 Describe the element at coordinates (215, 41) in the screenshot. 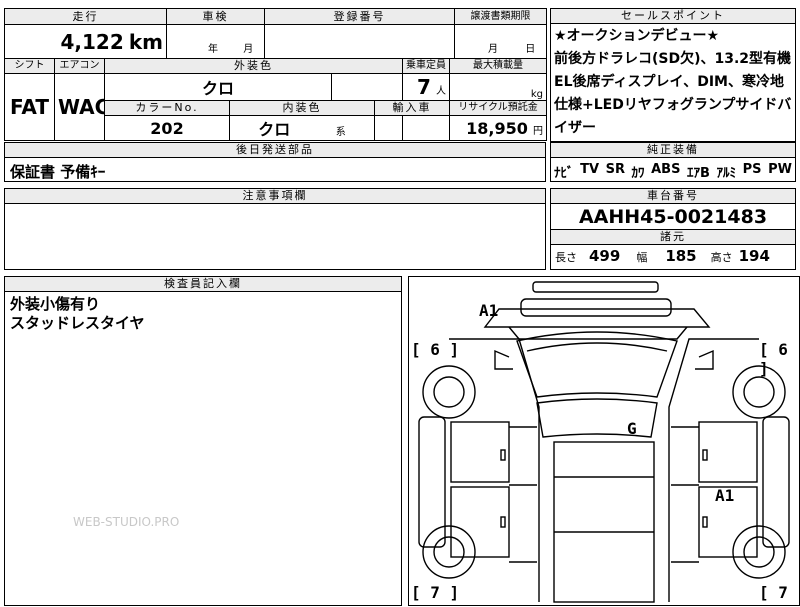

I see `inspection-value: 年 月` at that location.